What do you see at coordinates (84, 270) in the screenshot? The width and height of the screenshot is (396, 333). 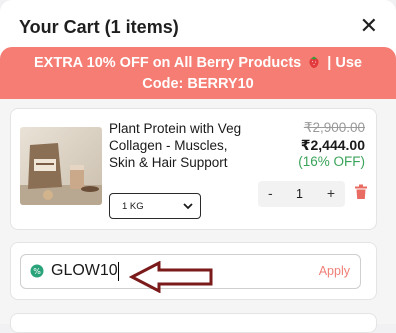 I see `coupon-input-value: GLOW10` at bounding box center [84, 270].